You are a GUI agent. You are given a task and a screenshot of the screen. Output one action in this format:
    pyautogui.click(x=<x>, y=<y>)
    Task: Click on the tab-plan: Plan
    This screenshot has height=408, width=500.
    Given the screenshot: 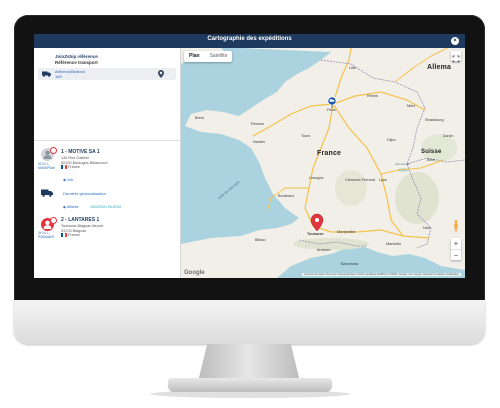 What is the action you would take?
    pyautogui.click(x=194, y=56)
    